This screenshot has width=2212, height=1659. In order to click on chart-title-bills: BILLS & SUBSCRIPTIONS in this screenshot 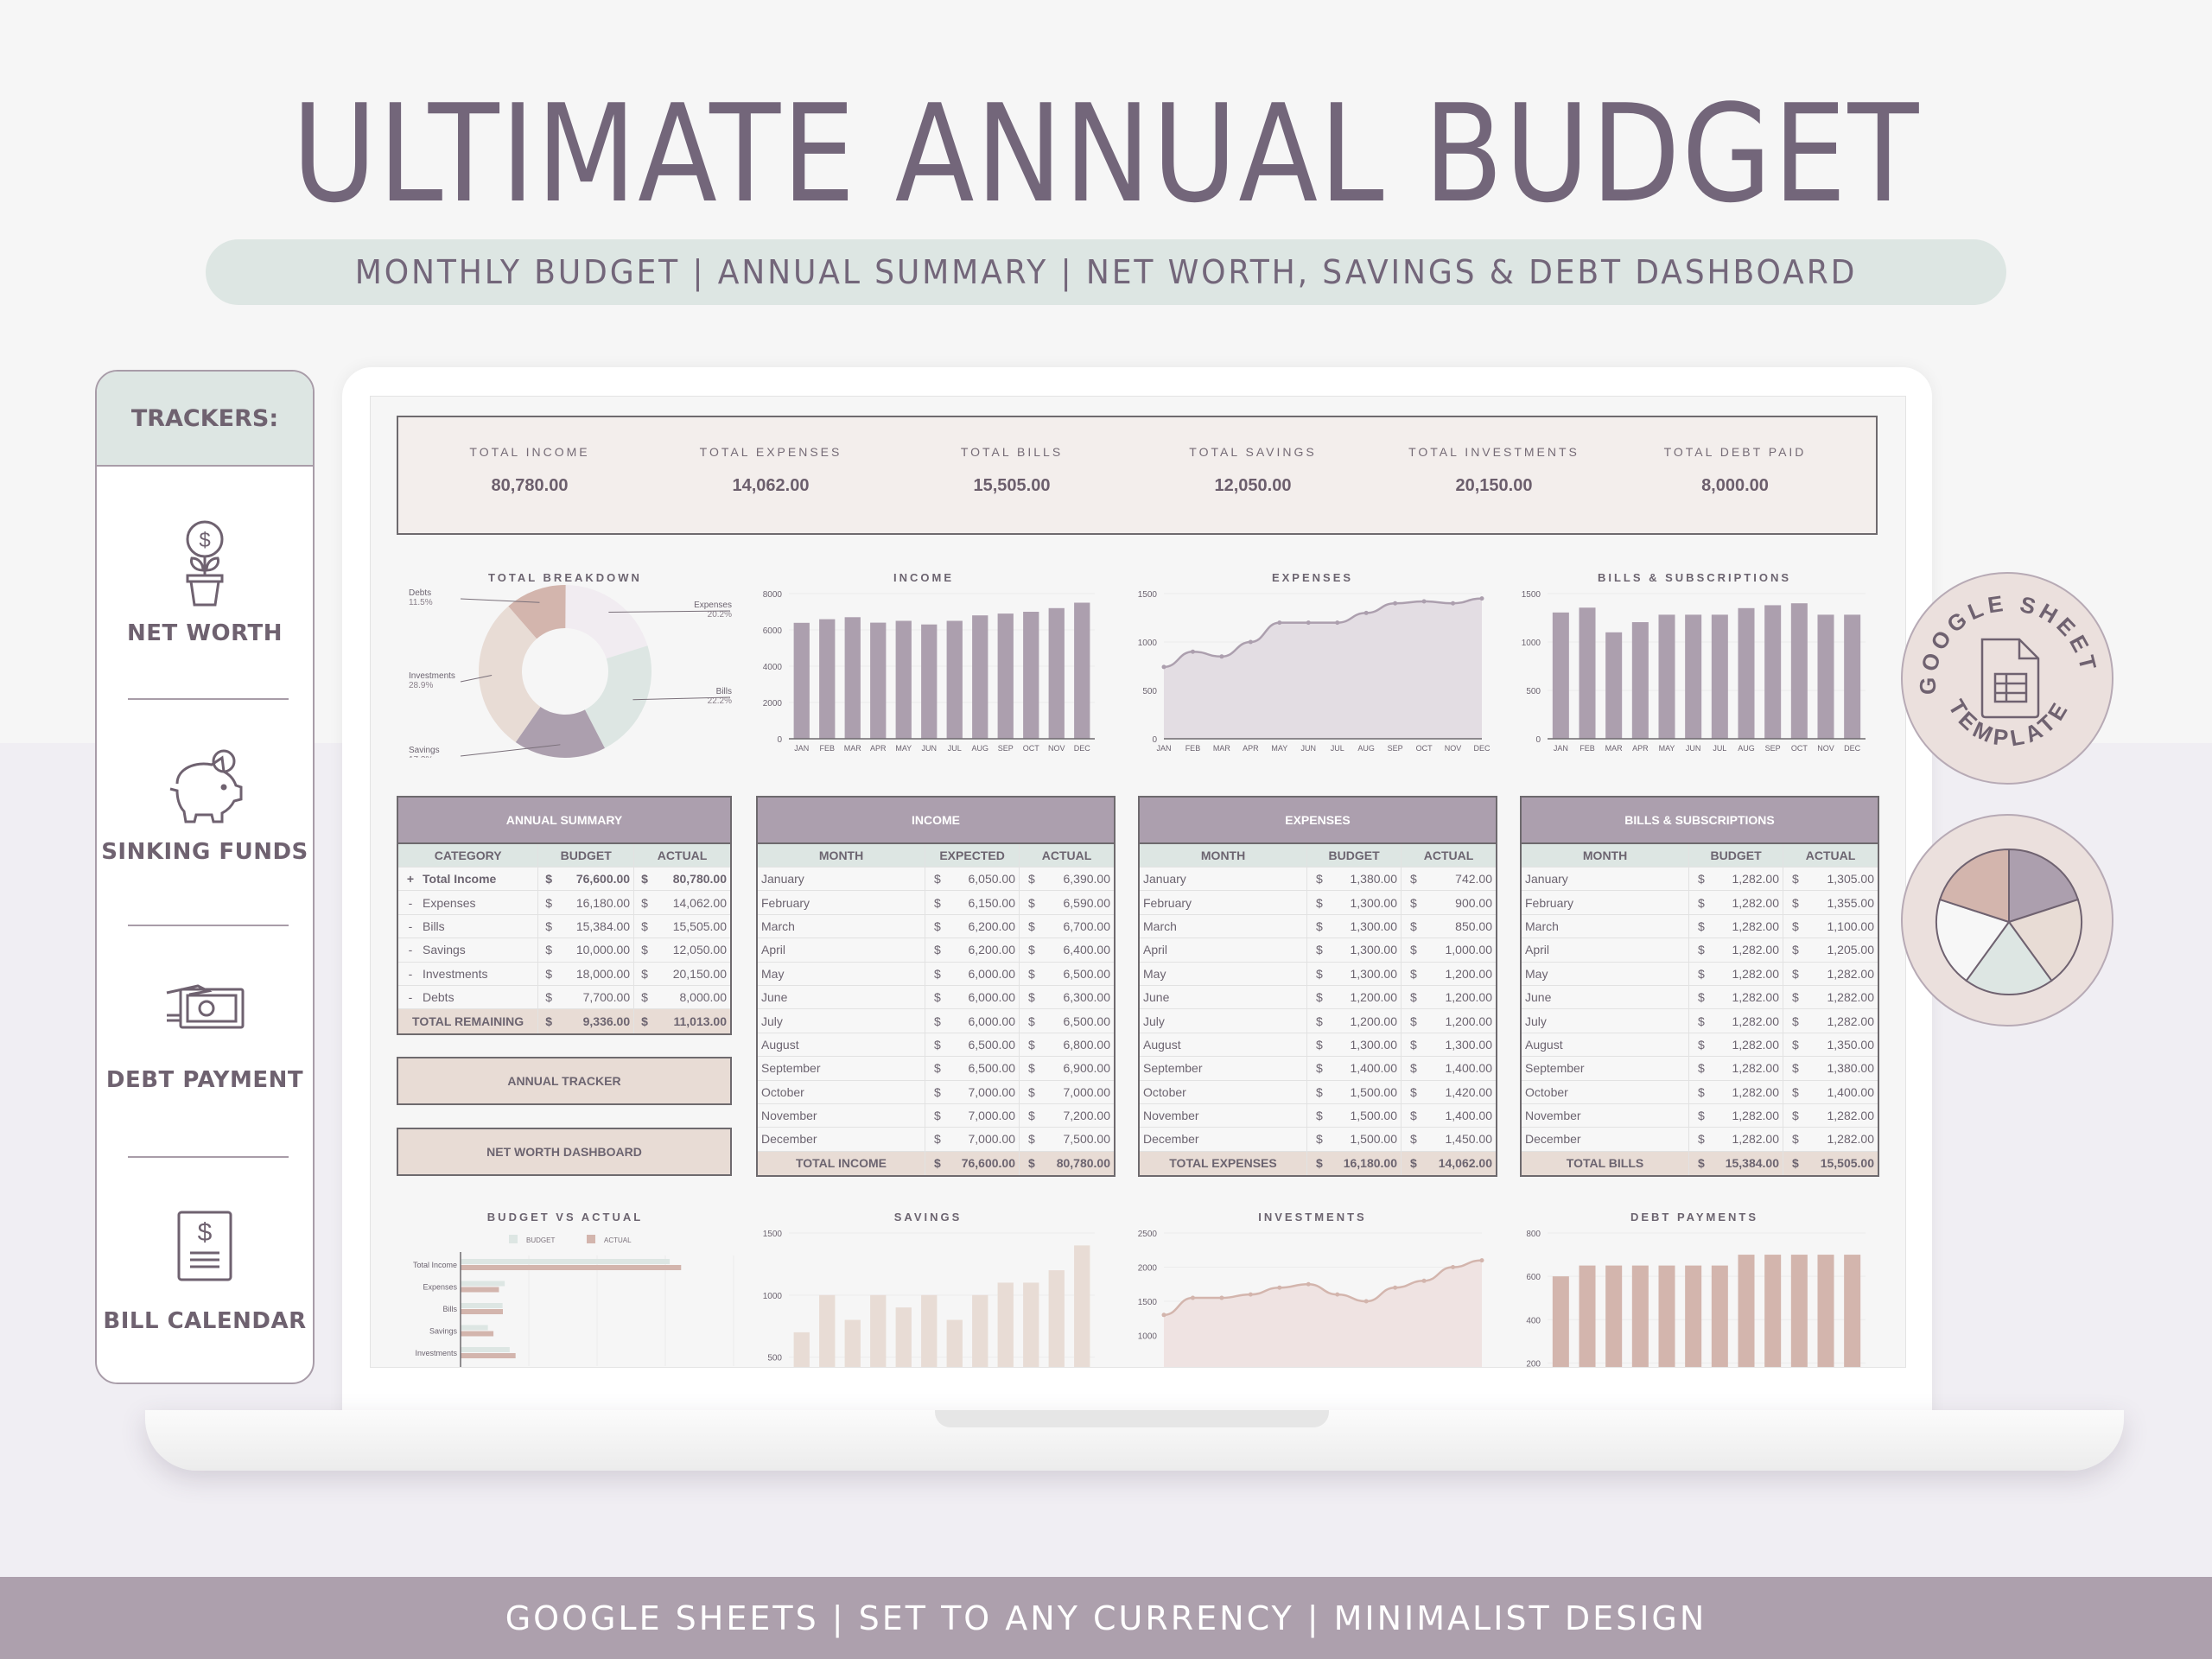, I will do `click(1694, 577)`.